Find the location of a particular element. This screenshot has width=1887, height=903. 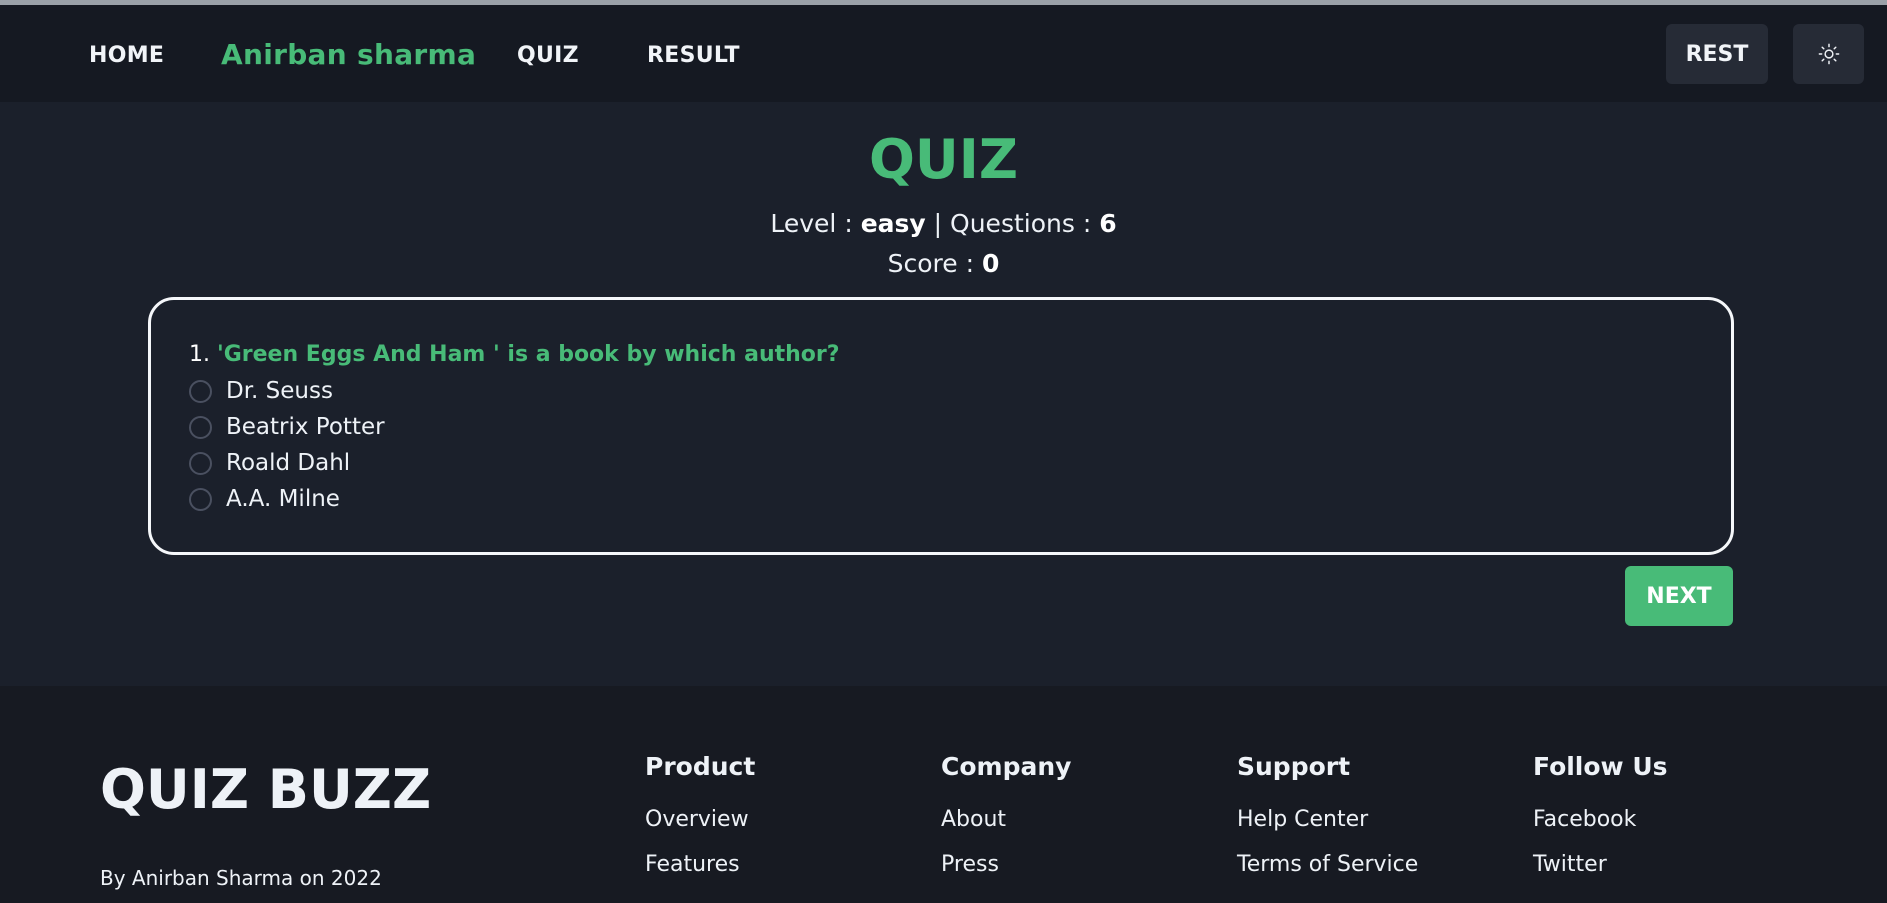

footer-column-company: Company About Press is located at coordinates (1006, 824).